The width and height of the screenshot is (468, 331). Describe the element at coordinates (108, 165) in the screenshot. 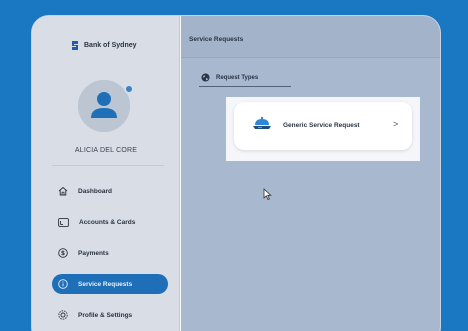

I see `sidebar-divider` at that location.